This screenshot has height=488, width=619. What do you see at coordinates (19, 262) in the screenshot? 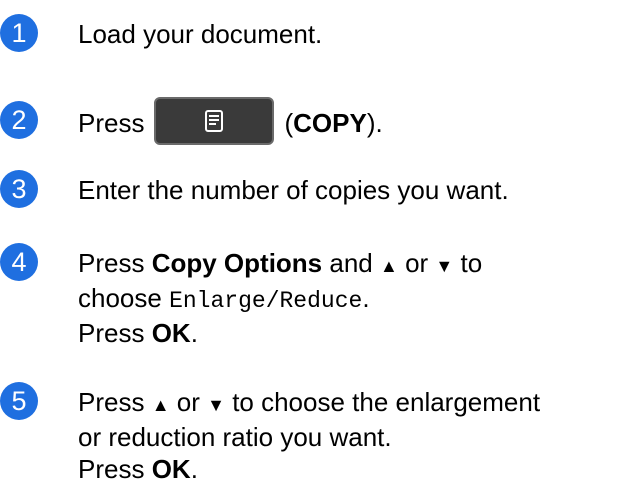
I see `step-number-badge: 4` at bounding box center [19, 262].